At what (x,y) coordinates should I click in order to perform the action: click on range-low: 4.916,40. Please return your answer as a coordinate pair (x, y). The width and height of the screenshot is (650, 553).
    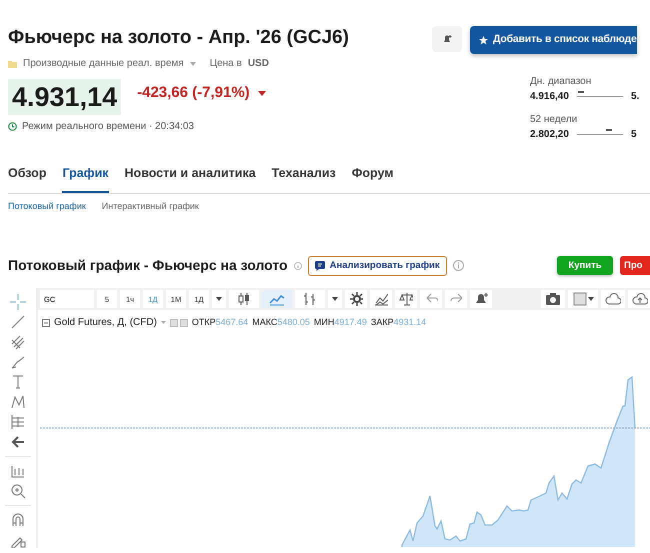
    Looking at the image, I should click on (549, 97).